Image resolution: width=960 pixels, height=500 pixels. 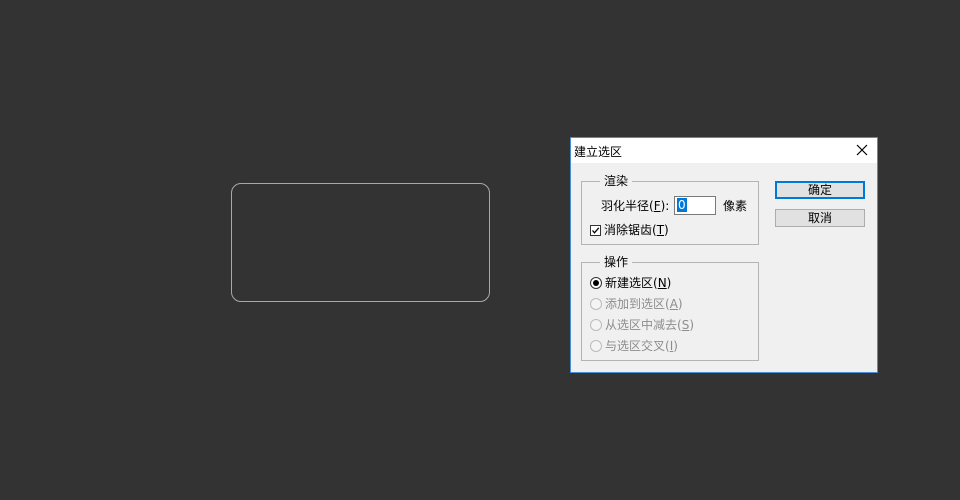 What do you see at coordinates (360, 242) in the screenshot?
I see `rounded-rectangle-path` at bounding box center [360, 242].